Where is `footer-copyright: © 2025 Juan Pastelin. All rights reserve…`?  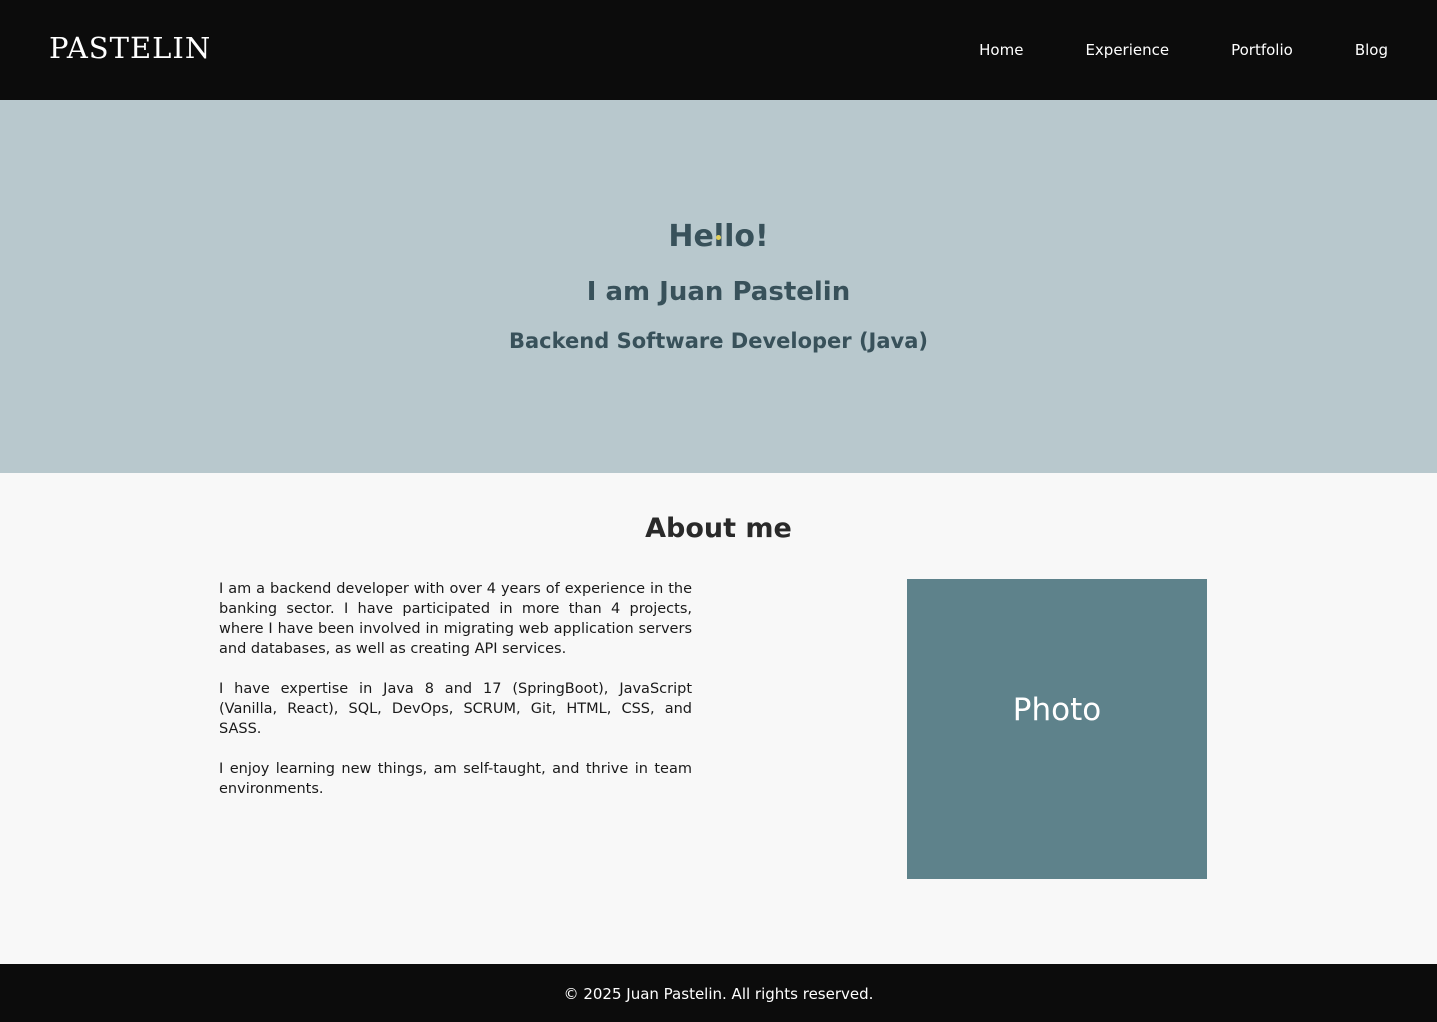
footer-copyright: © 2025 Juan Pastelin. All rights reserve… is located at coordinates (718, 994).